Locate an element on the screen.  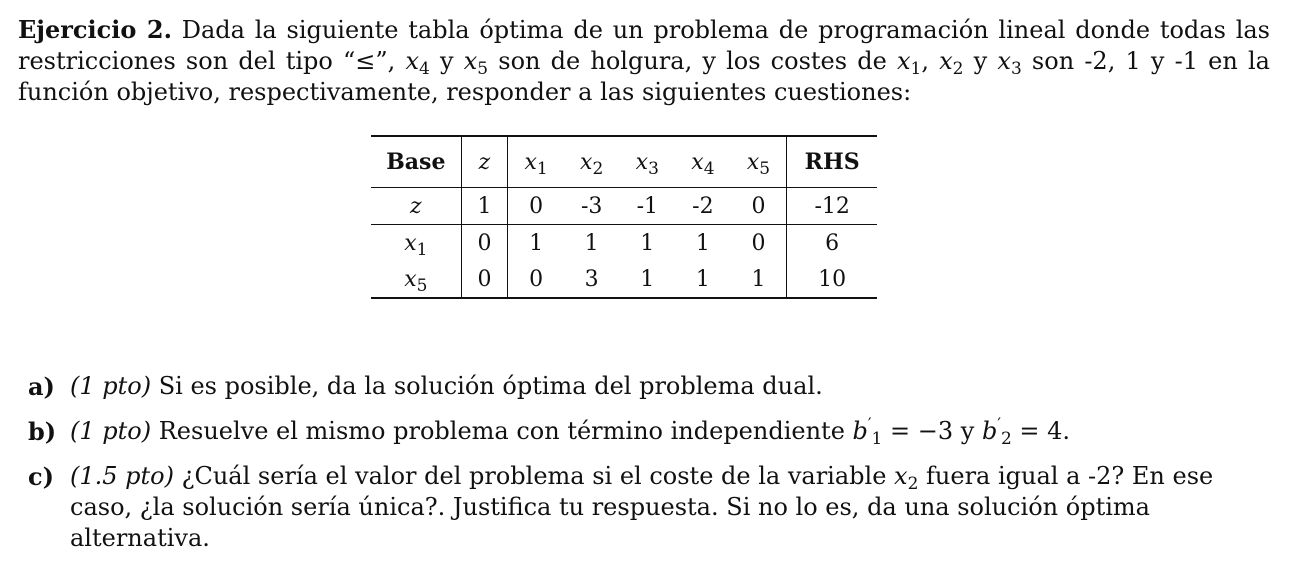
cell-base: z is located at coordinates (416, 206).